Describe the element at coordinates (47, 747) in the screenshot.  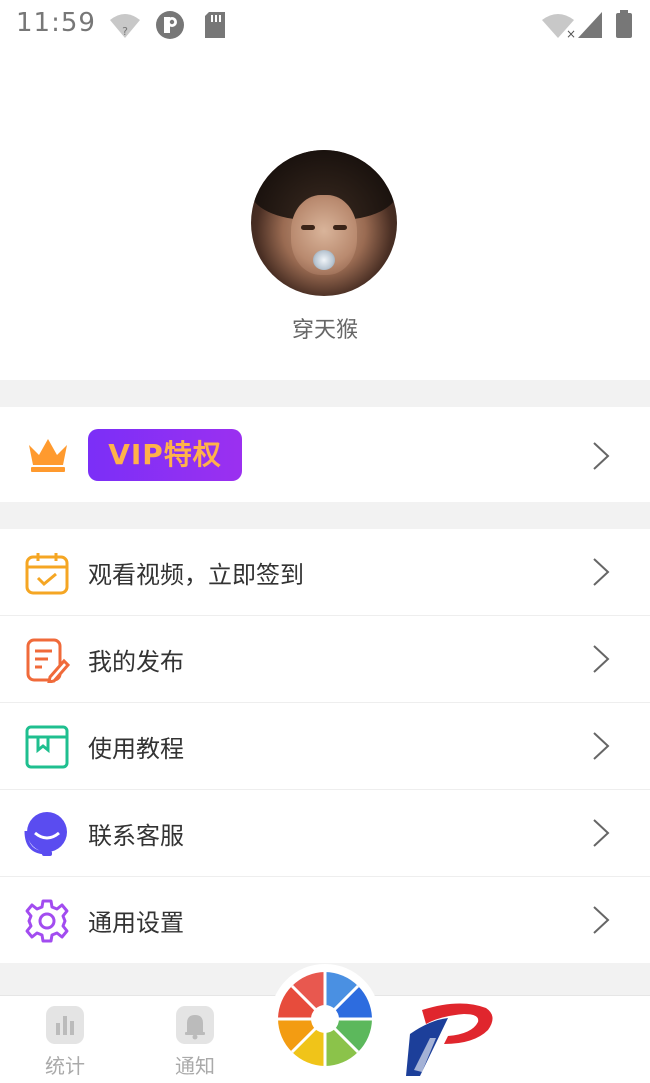
I see `tutorial-box-icon` at that location.